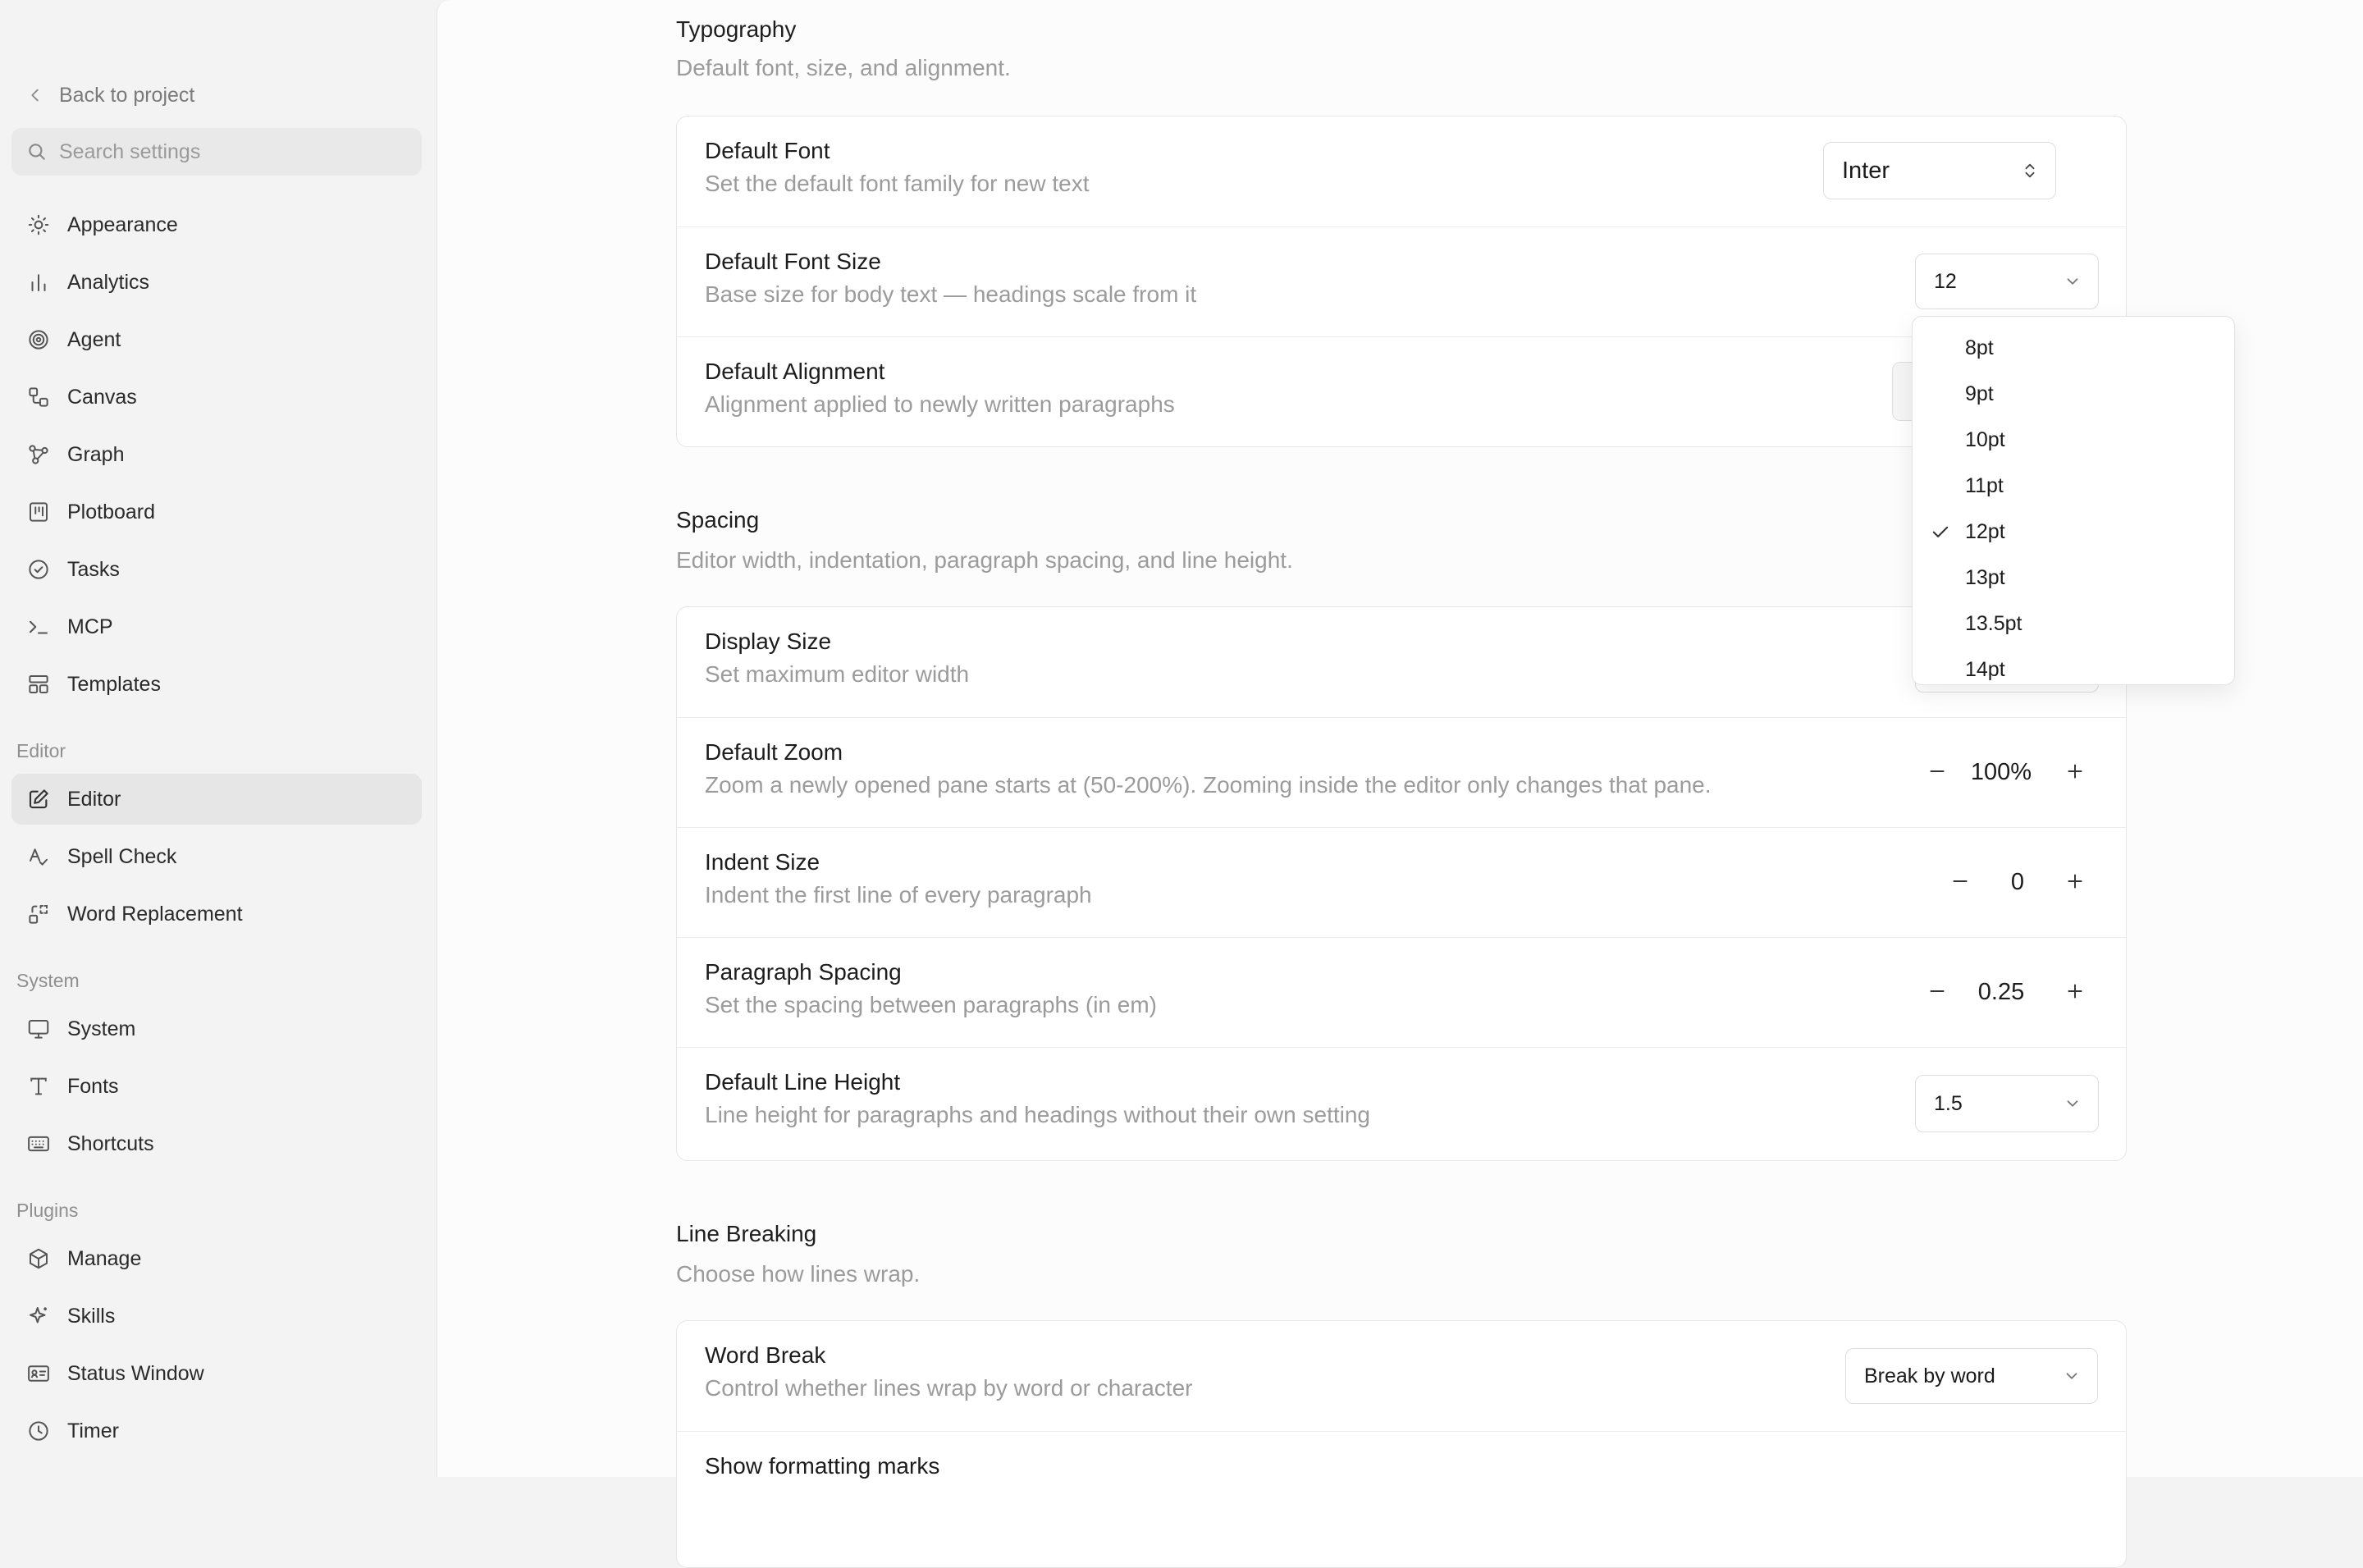 Image resolution: width=2363 pixels, height=1568 pixels. What do you see at coordinates (216, 1028) in the screenshot?
I see `sidebar-item-system: System` at bounding box center [216, 1028].